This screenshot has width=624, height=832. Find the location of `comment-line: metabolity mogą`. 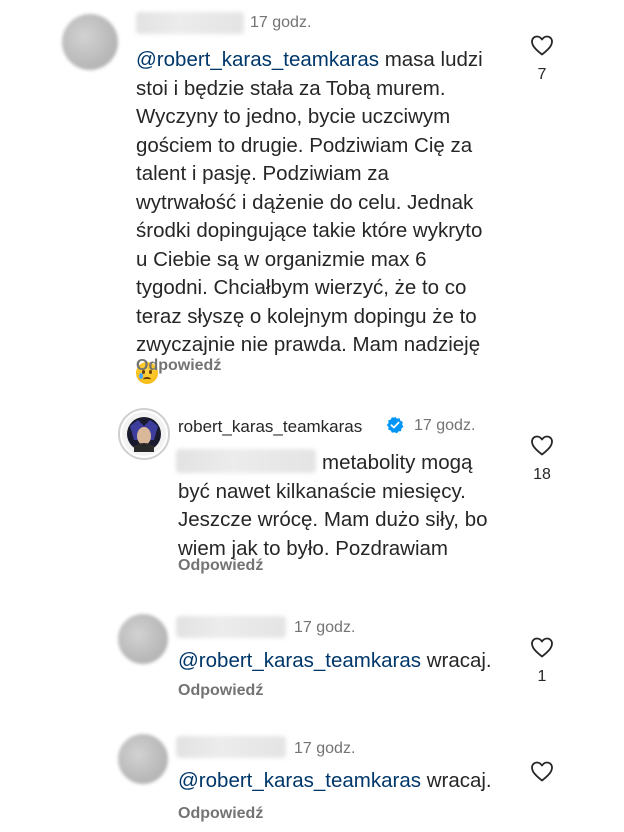

comment-line: metabolity mogą is located at coordinates (397, 462).